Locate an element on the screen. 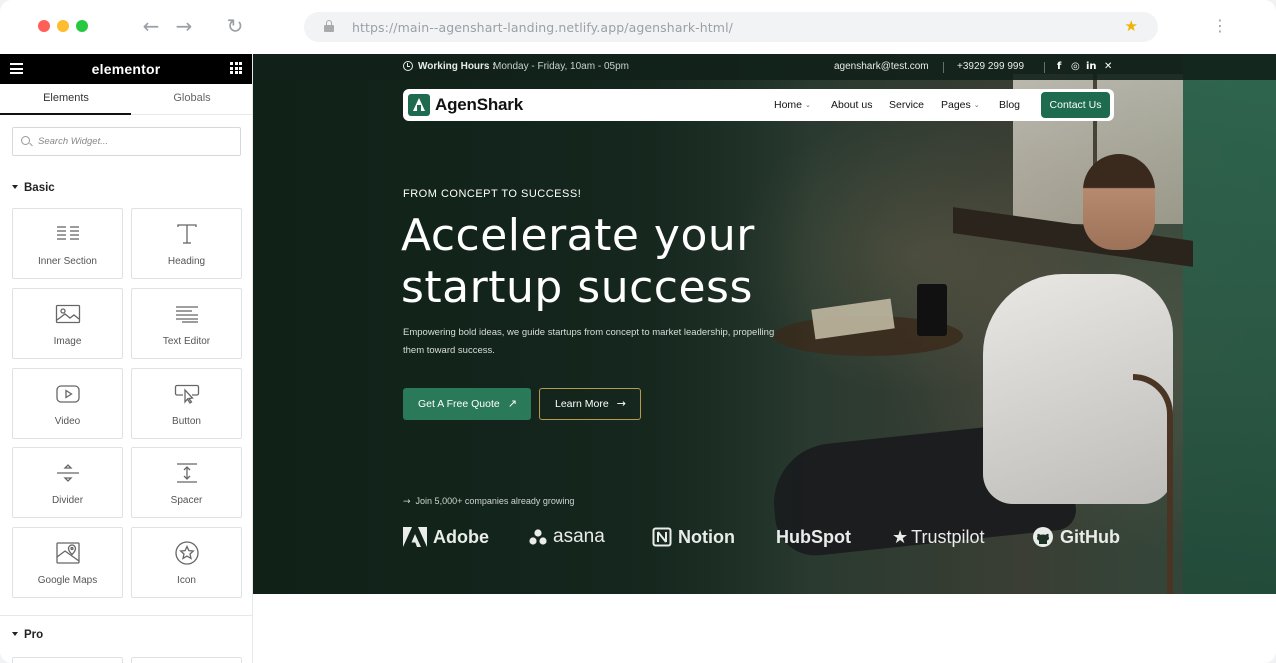 This screenshot has height=663, width=1276. brand-logo: AgenShark is located at coordinates (465, 105).